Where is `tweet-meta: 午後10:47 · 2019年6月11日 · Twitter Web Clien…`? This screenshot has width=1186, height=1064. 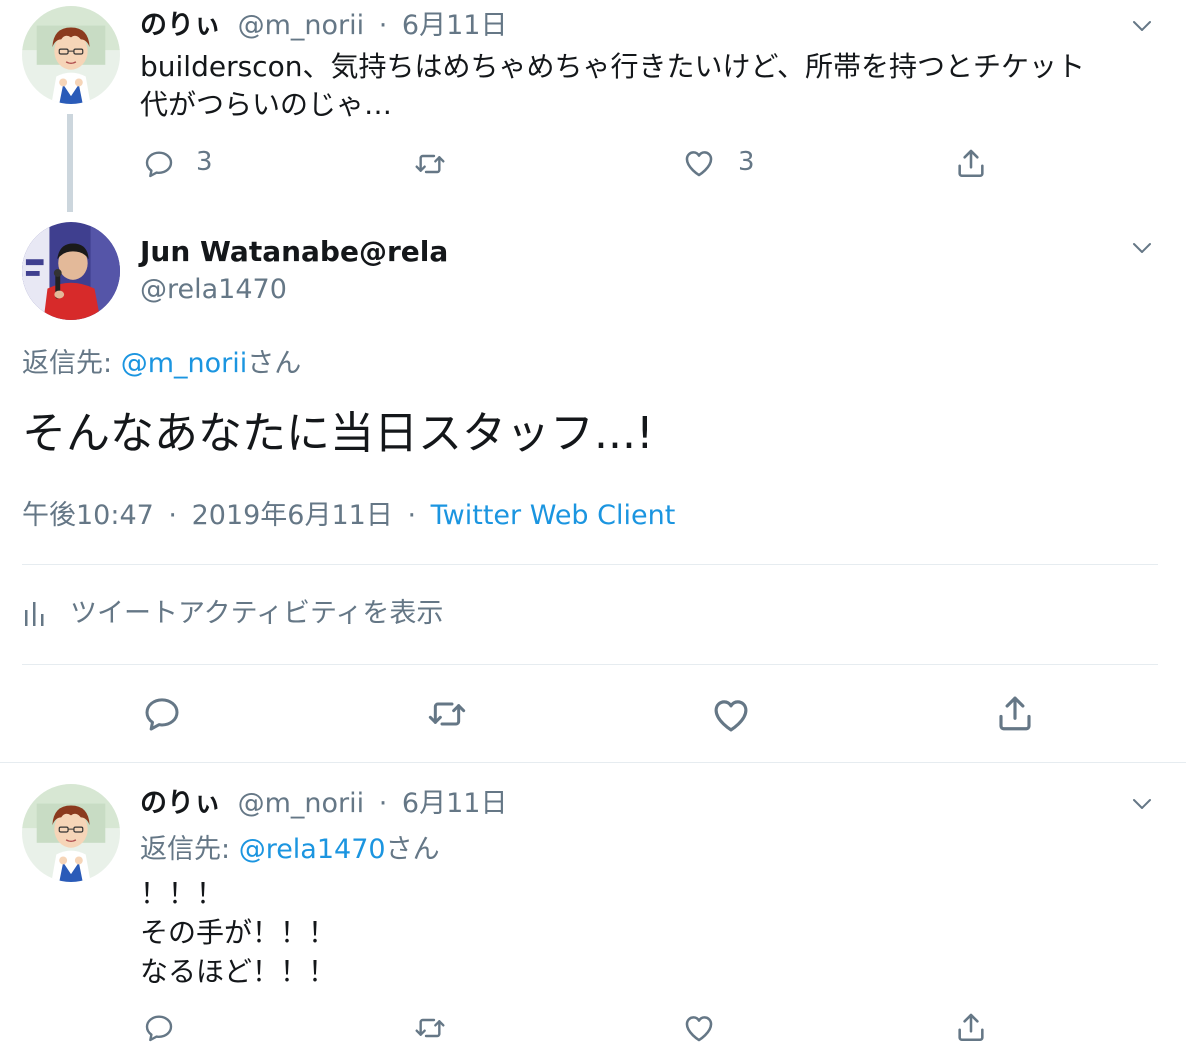
tweet-meta: 午後10:47 · 2019年6月11日 · Twitter Web Clien… is located at coordinates (348, 516).